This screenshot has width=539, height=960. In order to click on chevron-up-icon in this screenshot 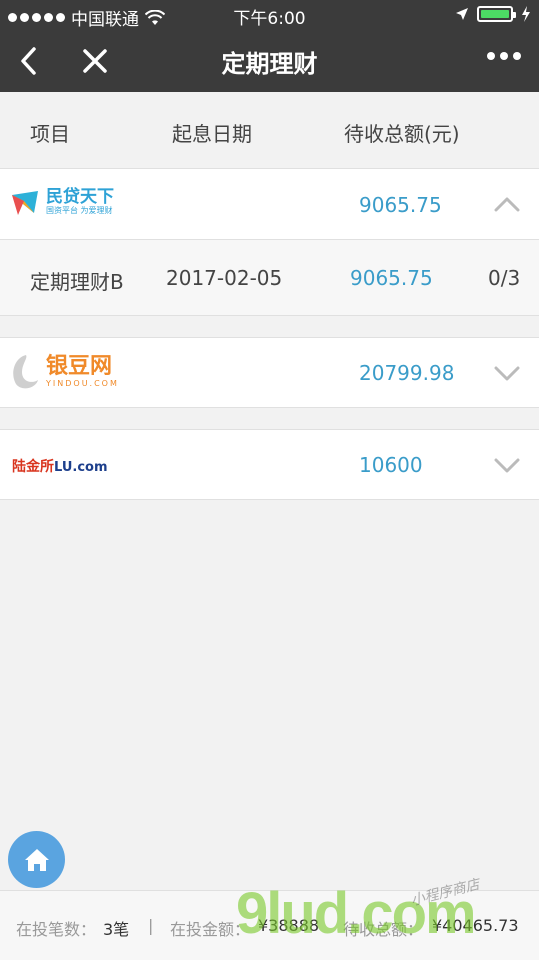, I will do `click(507, 204)`.